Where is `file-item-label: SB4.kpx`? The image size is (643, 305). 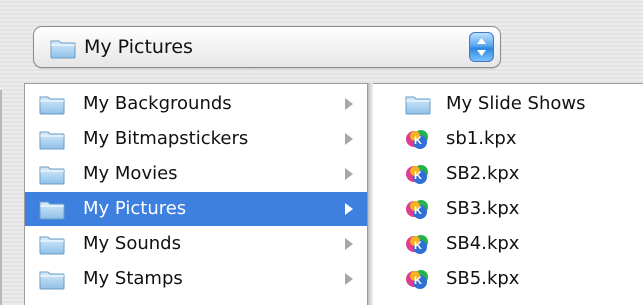
file-item-label: SB4.kpx is located at coordinates (483, 243).